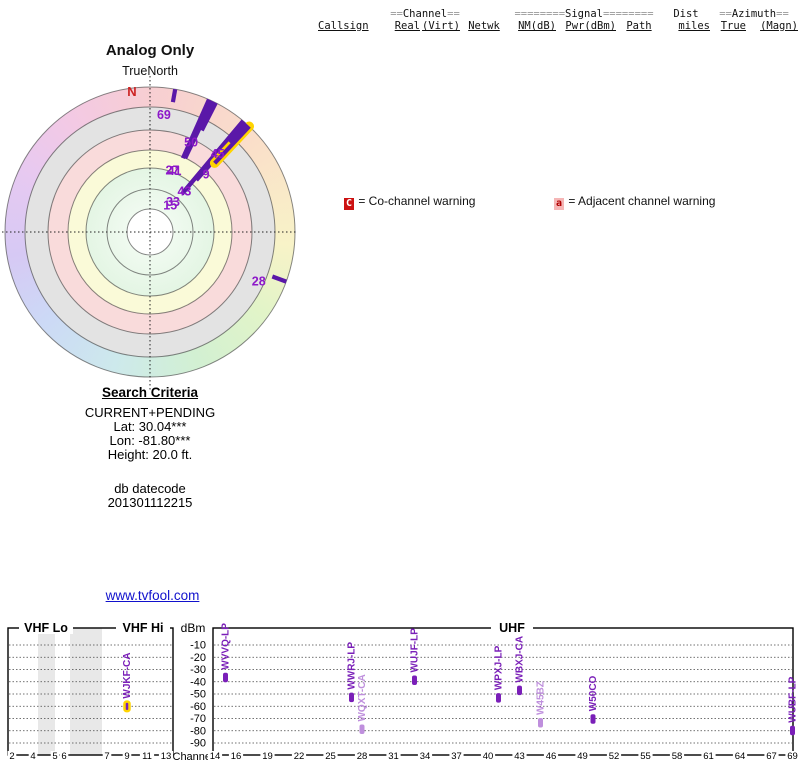 Image resolution: width=800 pixels, height=768 pixels. I want to click on channel-tick-label: 16, so click(236, 756).